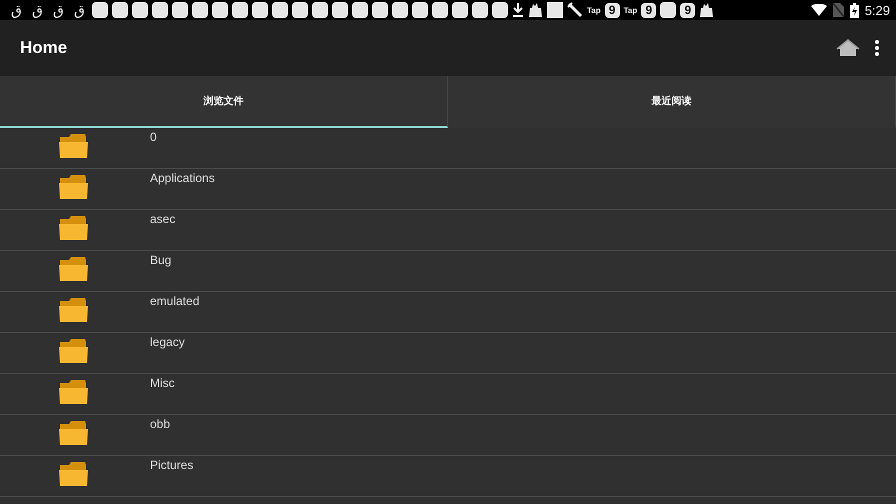  I want to click on clock: 5:29, so click(877, 10).